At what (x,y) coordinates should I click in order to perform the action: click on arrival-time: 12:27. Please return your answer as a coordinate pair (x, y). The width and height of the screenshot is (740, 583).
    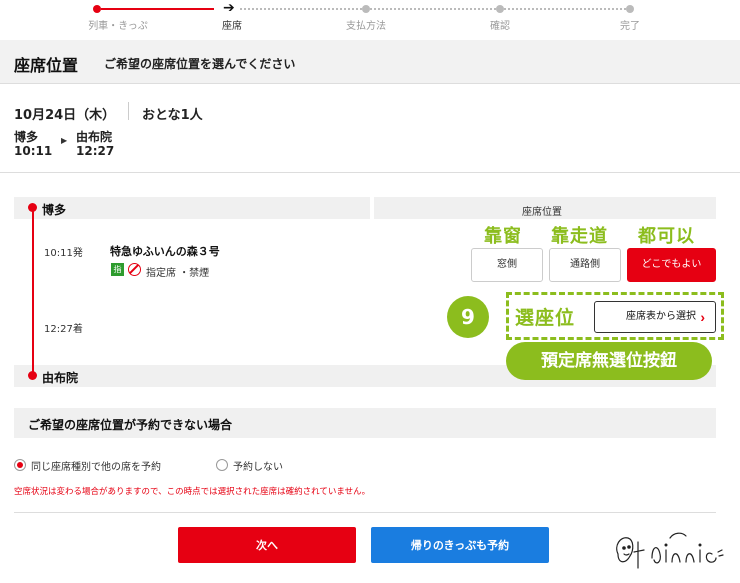
    Looking at the image, I should click on (95, 151).